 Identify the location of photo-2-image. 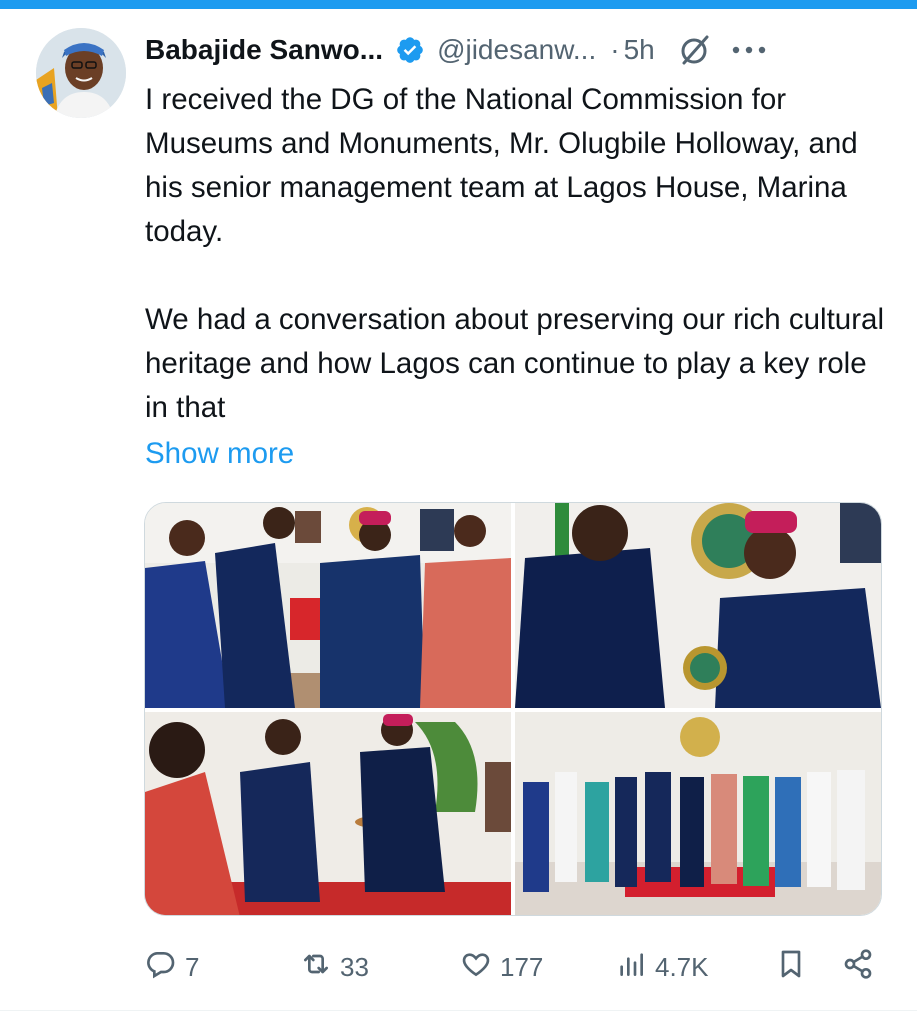
(698, 605).